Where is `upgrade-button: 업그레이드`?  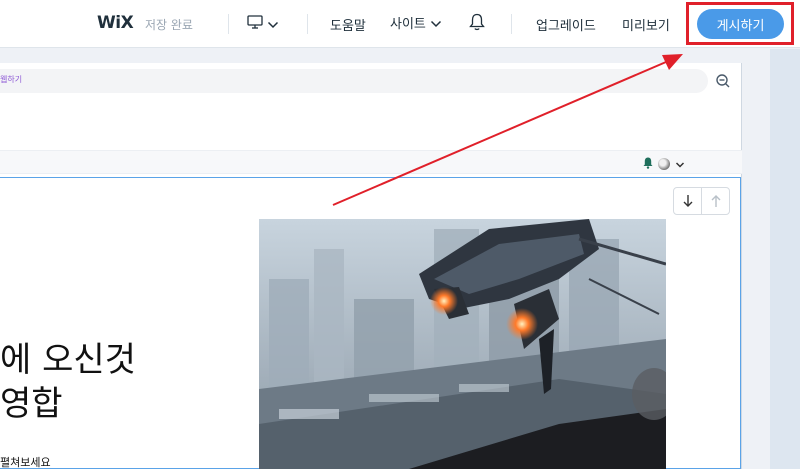 upgrade-button: 업그레이드 is located at coordinates (566, 24).